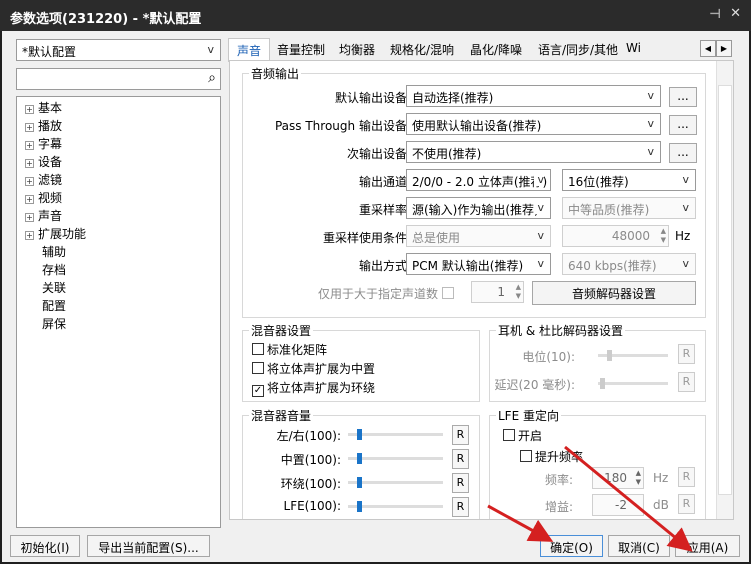 The width and height of the screenshot is (751, 564). I want to click on chevron-down-icon: v, so click(650, 151).